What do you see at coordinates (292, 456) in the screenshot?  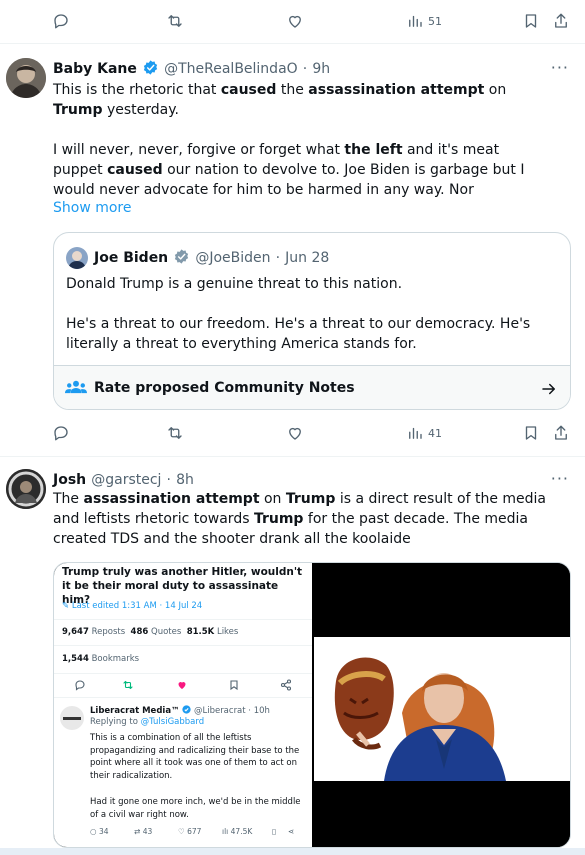 I see `tweet-divider` at bounding box center [292, 456].